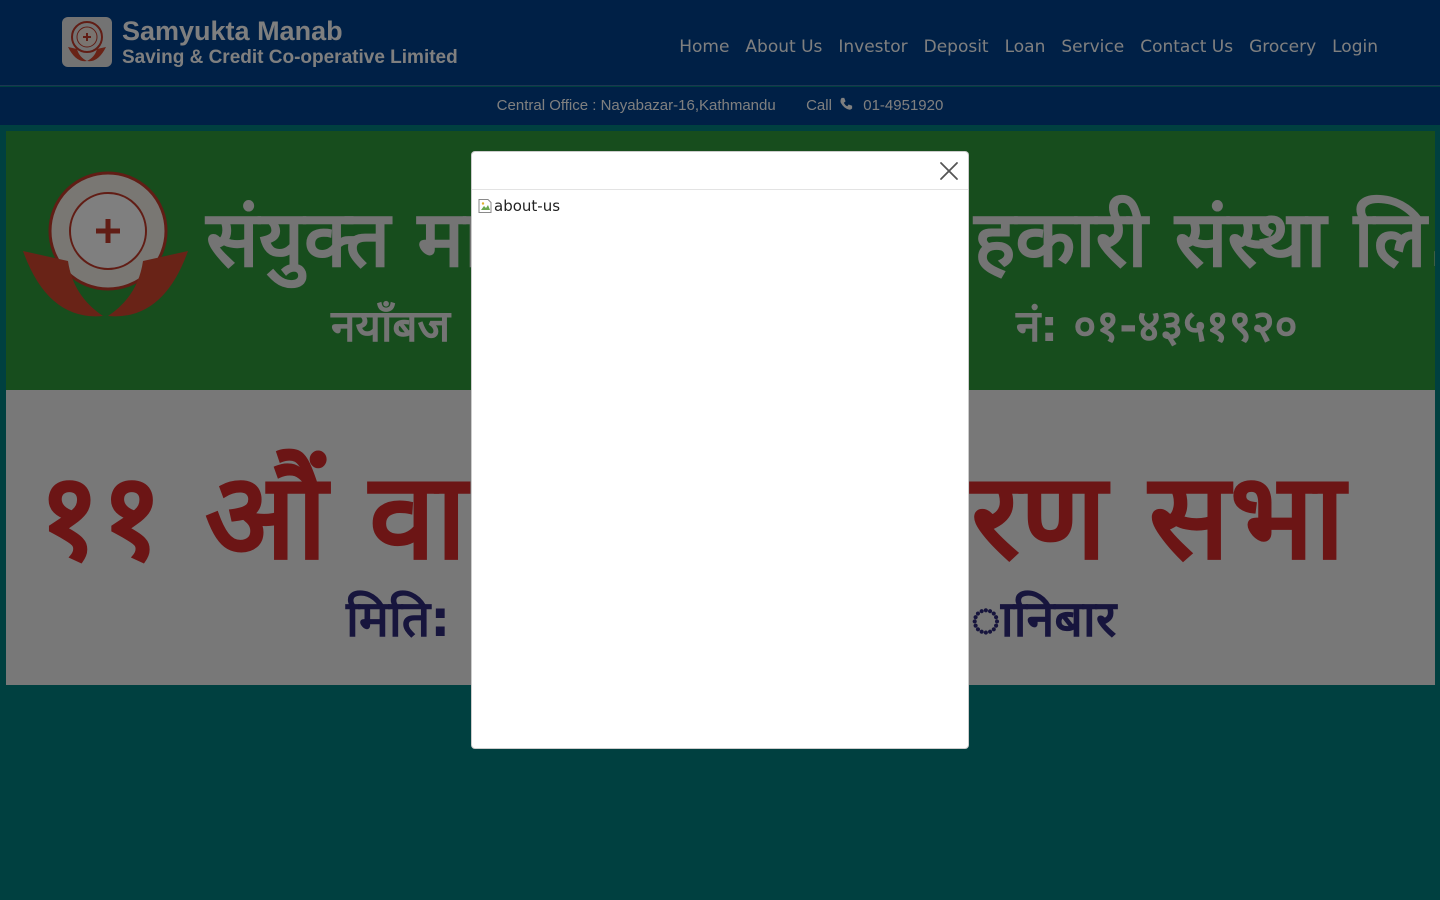  I want to click on about-us-image: about-us, so click(518, 206).